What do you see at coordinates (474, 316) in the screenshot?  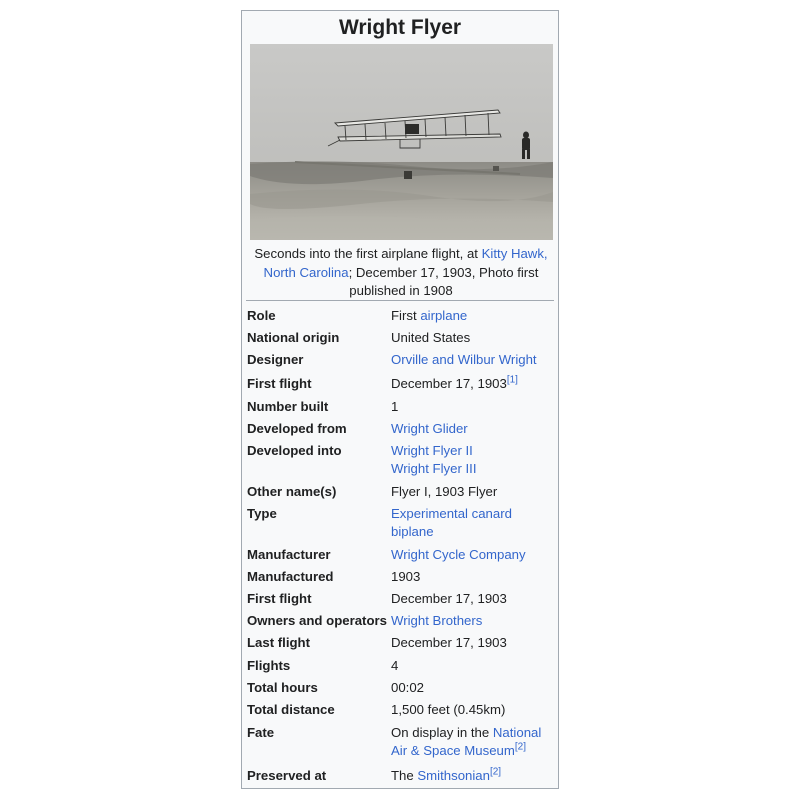 I see `row-value: First airplane` at bounding box center [474, 316].